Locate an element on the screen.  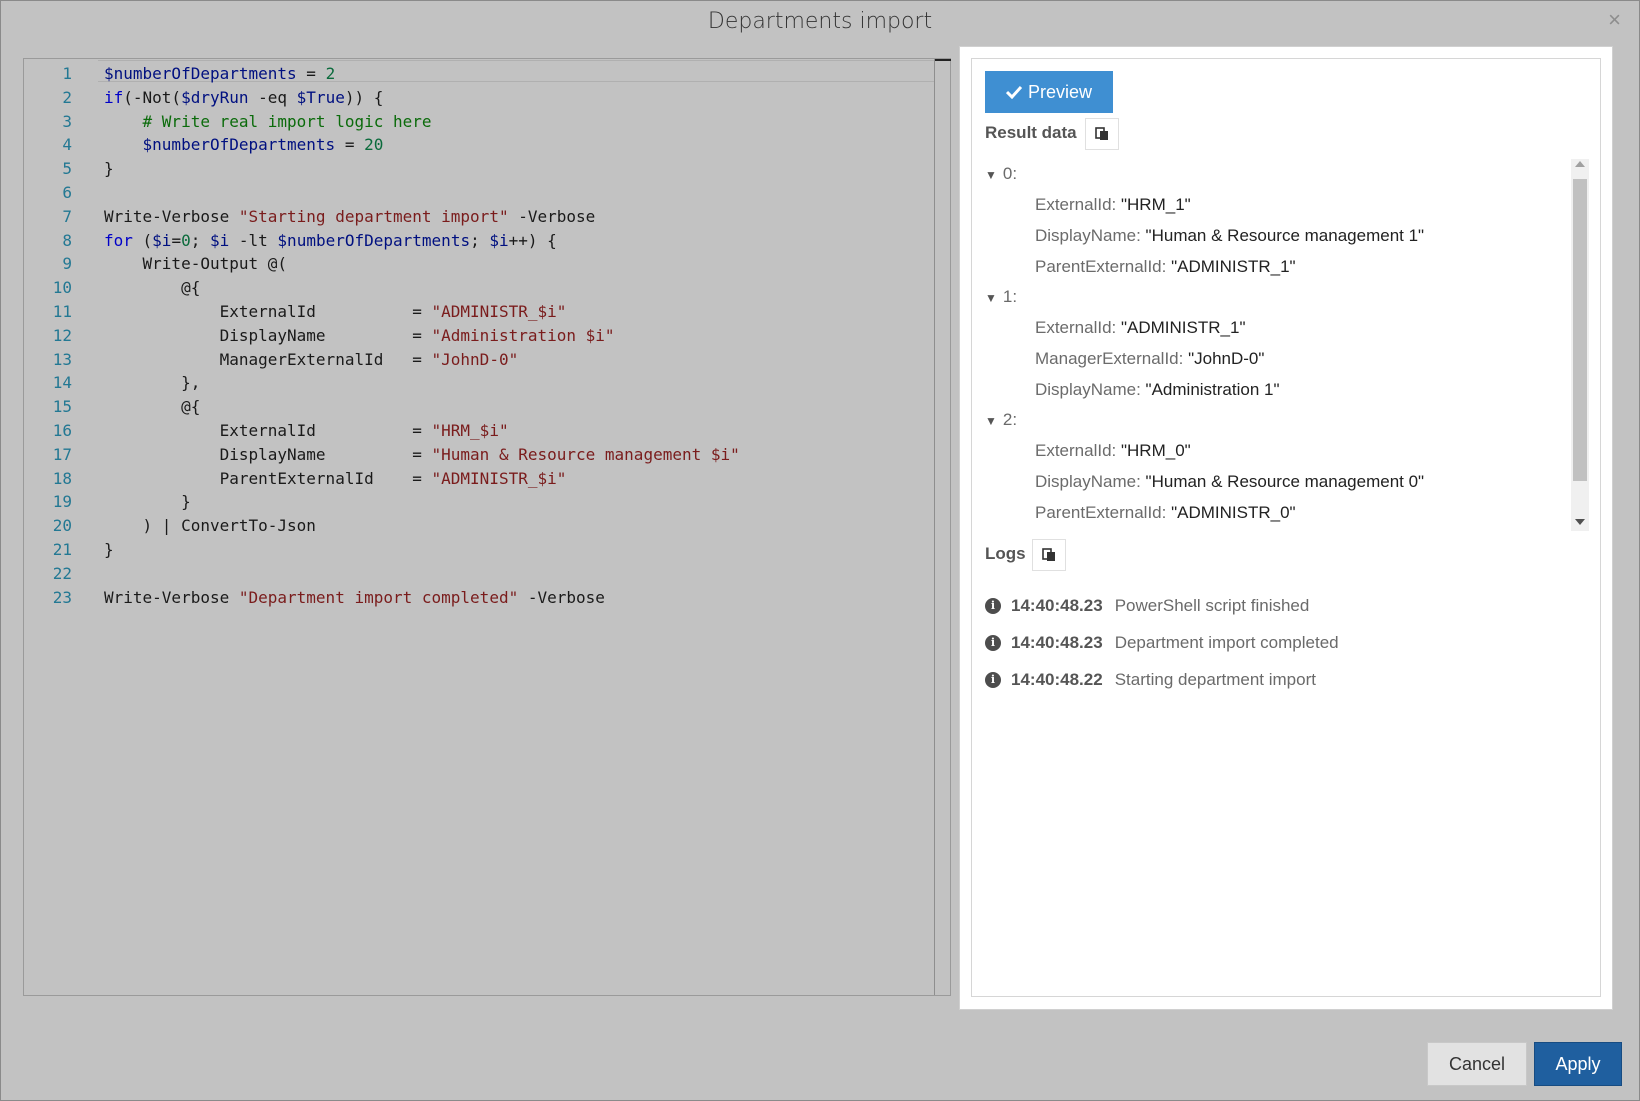
code-token: ; is located at coordinates (480, 240).